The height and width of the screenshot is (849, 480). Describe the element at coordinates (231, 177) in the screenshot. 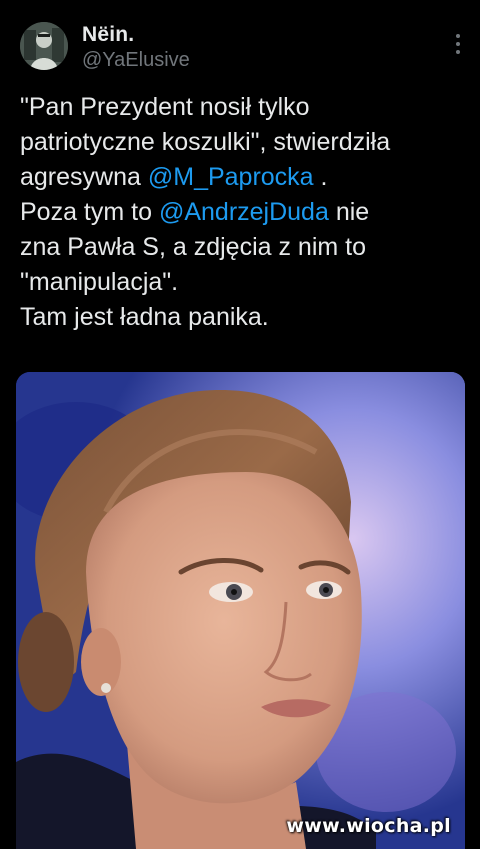

I see `mention-link: @M_Paprocka` at that location.